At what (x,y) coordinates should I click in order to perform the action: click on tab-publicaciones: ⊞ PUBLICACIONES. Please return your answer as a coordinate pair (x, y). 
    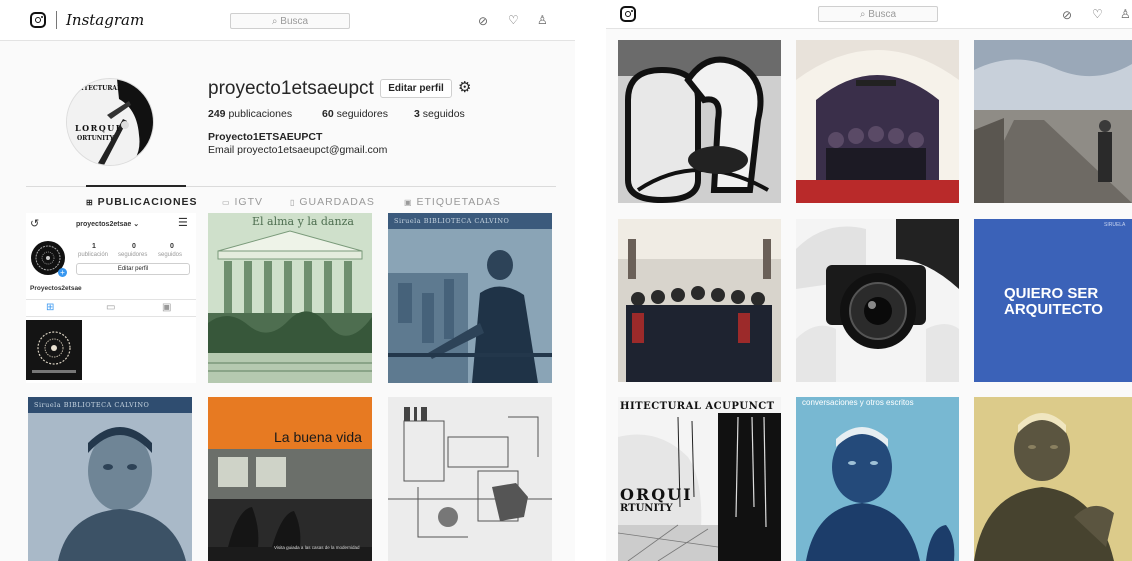
    Looking at the image, I should click on (142, 202).